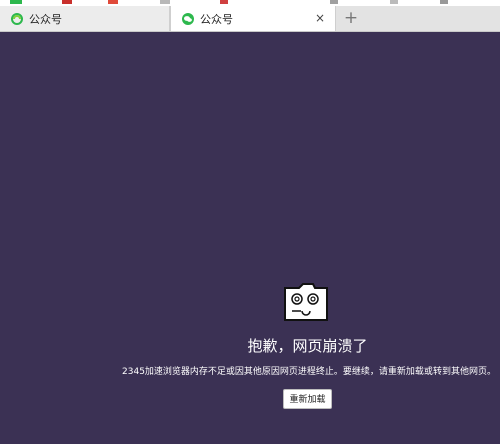  I want to click on tab-bar: 公众号 公众号 × +, so click(250, 19).